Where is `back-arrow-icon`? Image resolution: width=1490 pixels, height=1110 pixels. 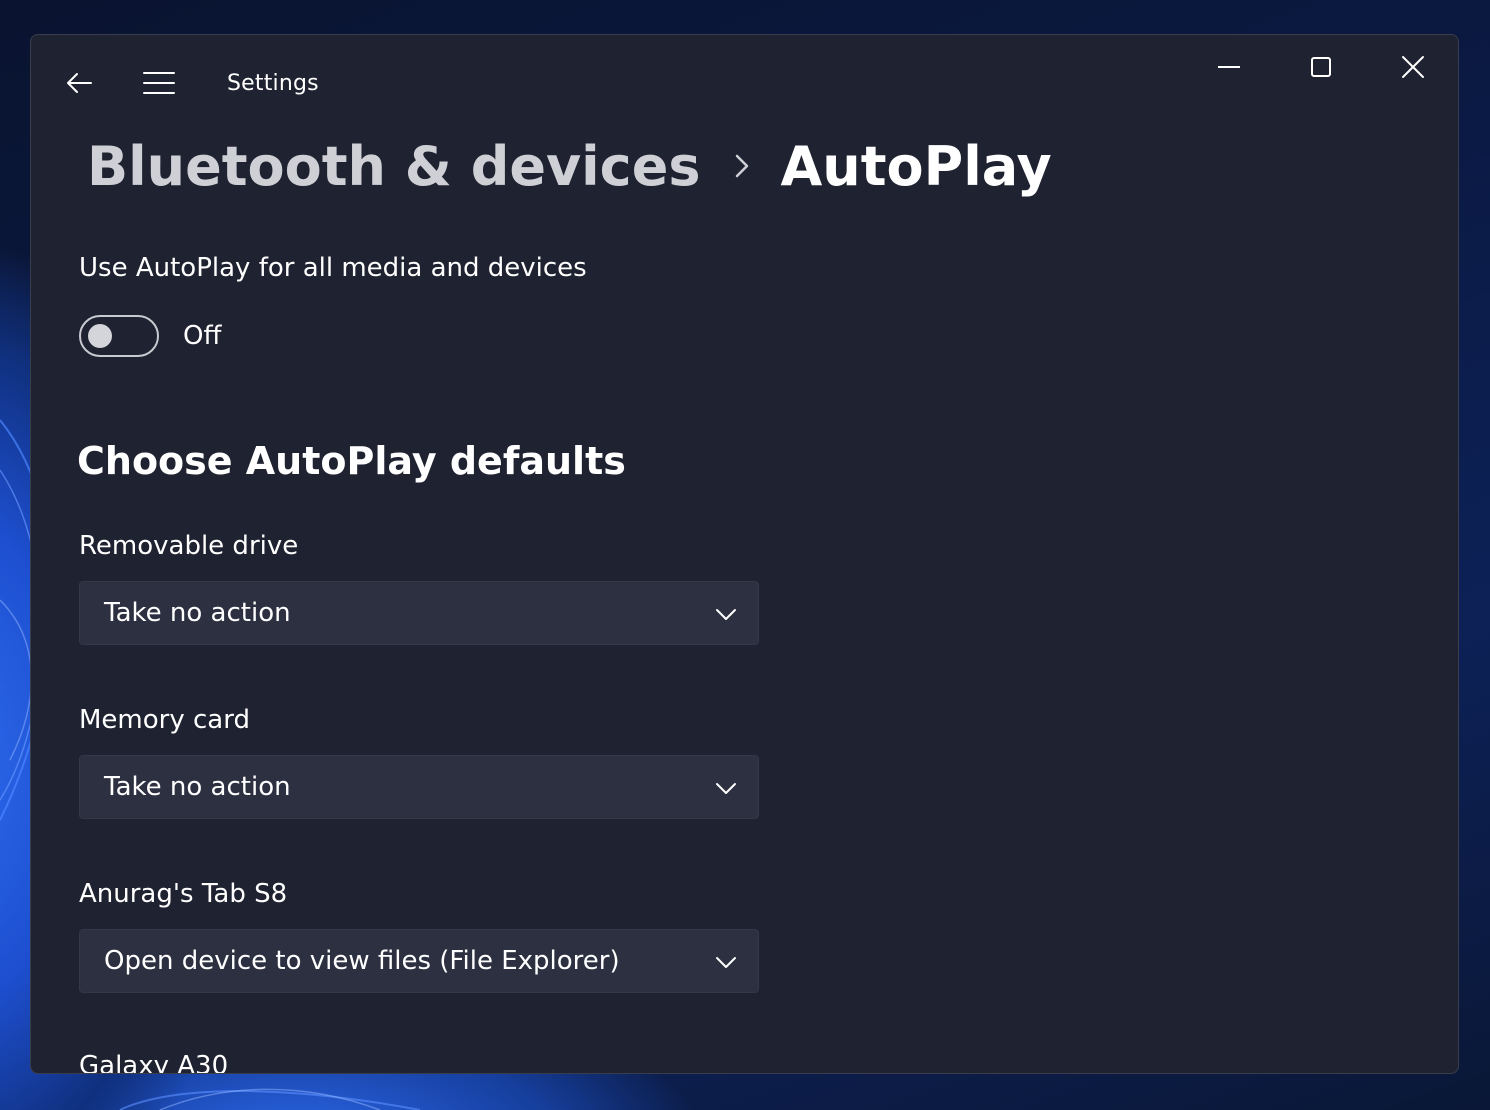 back-arrow-icon is located at coordinates (79, 83).